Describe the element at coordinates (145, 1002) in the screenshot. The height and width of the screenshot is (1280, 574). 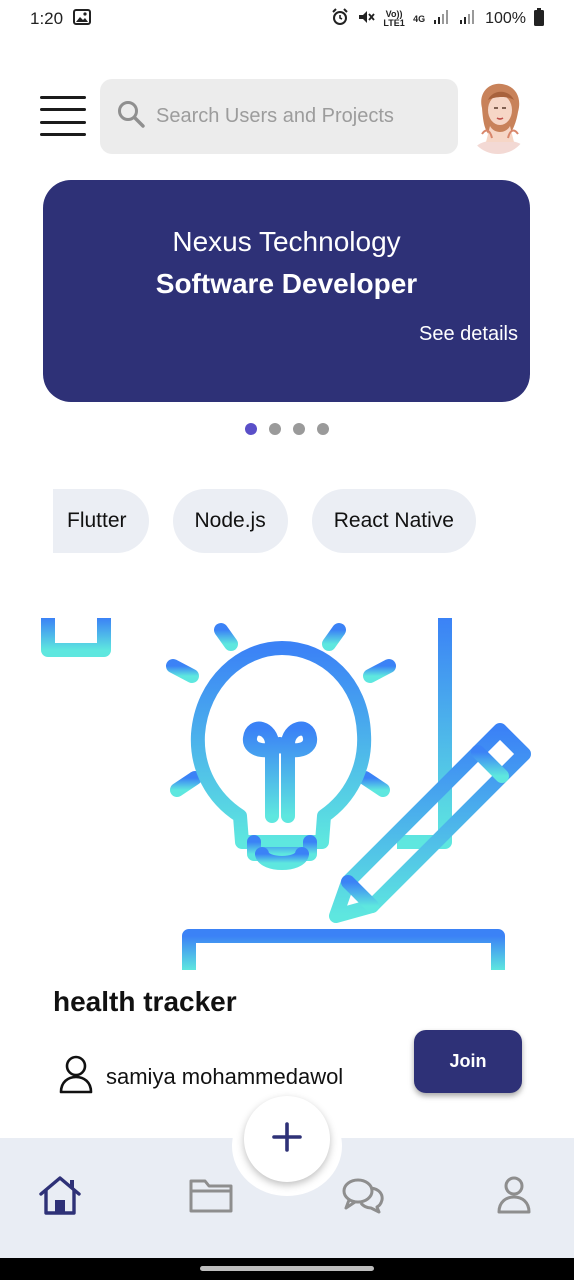
I see `project-title: health tracker` at that location.